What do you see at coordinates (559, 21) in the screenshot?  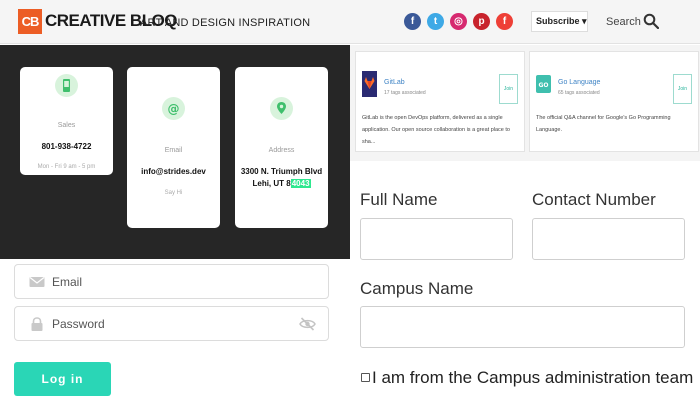 I see `subscribe-button: Subscribe ▾` at bounding box center [559, 21].